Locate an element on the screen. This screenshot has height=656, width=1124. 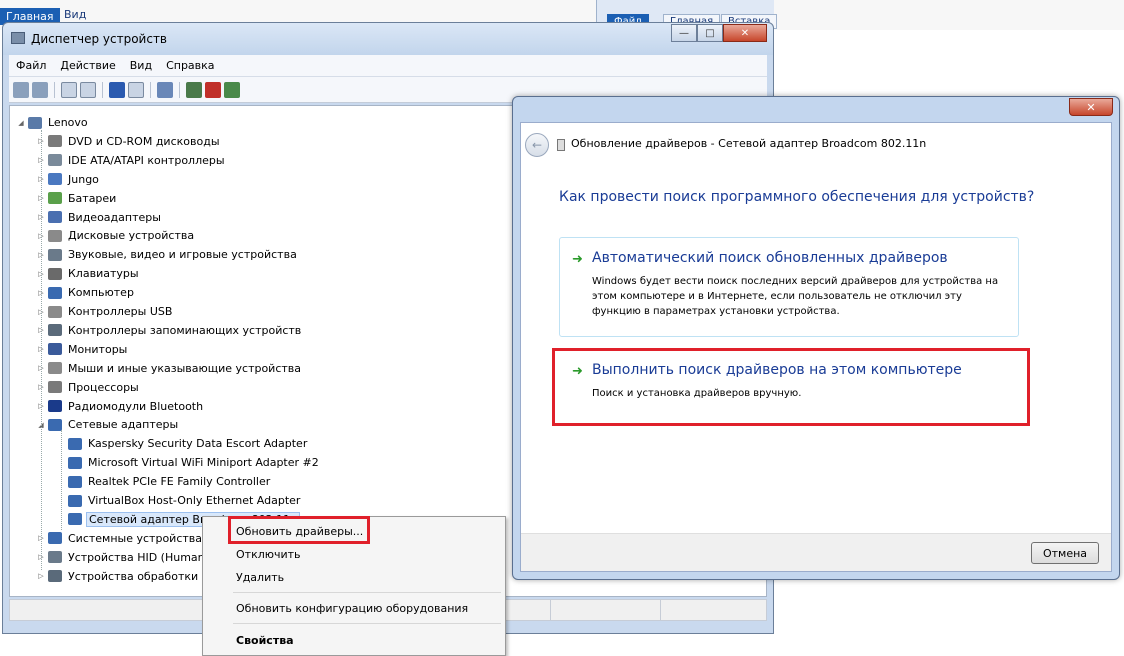
back-button: ← is located at coordinates (537, 145).